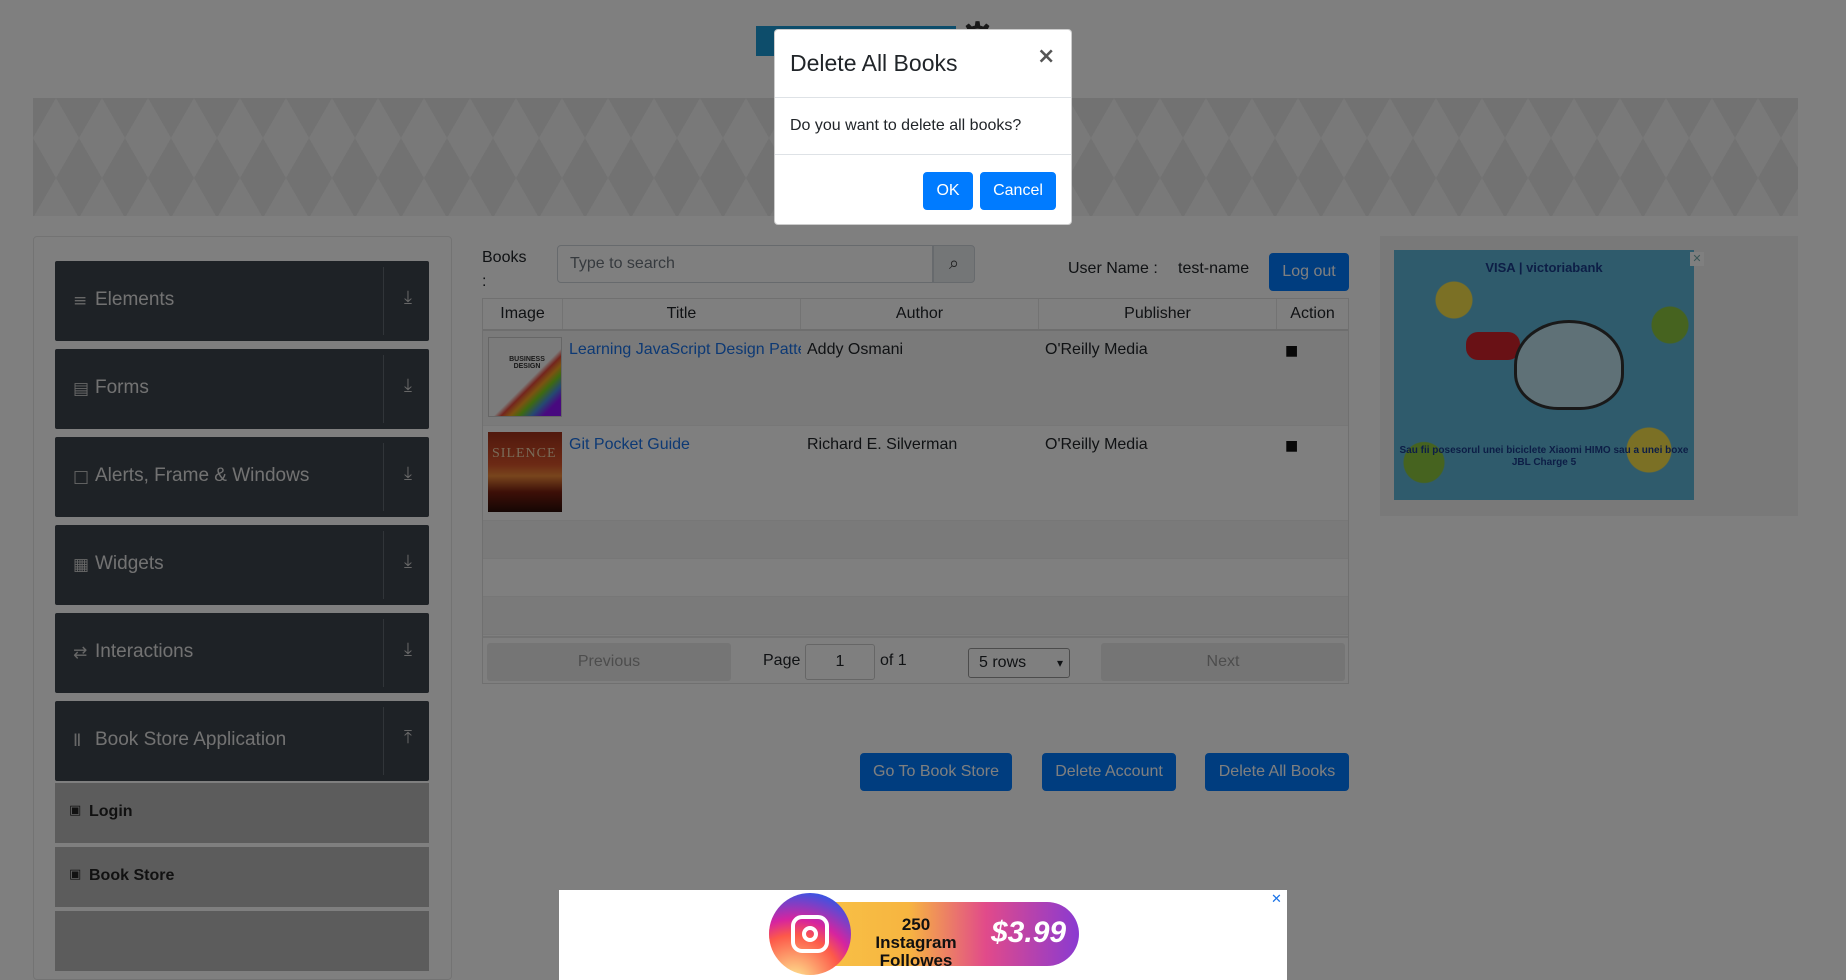 This screenshot has height=980, width=1846. I want to click on close-icon: ×, so click(1046, 56).